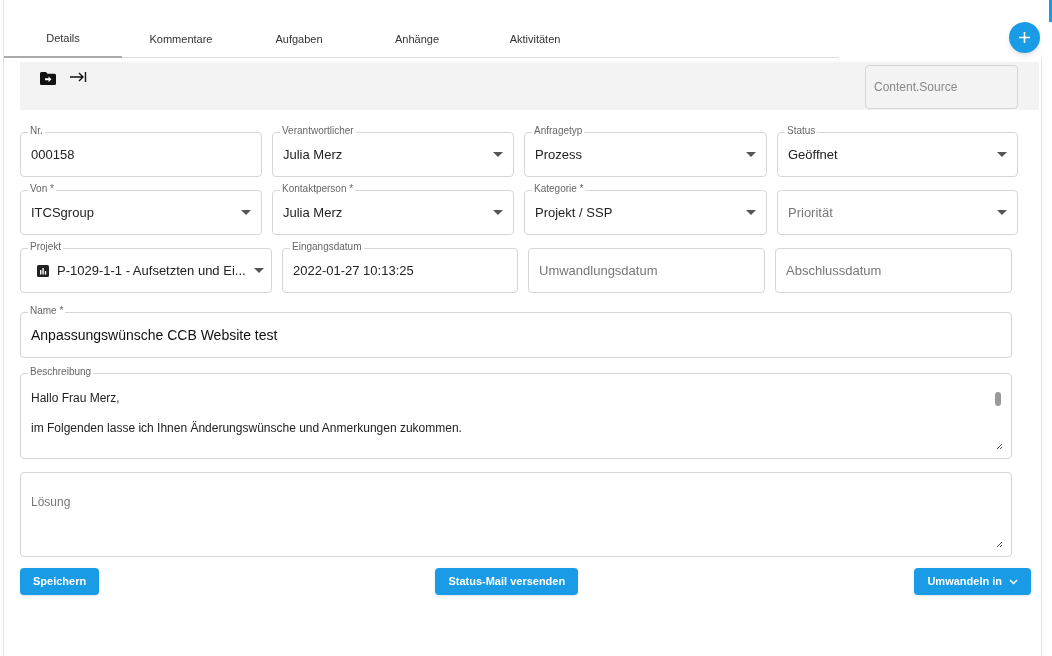 This screenshot has height=656, width=1052. I want to click on bar-chart-icon, so click(43, 270).